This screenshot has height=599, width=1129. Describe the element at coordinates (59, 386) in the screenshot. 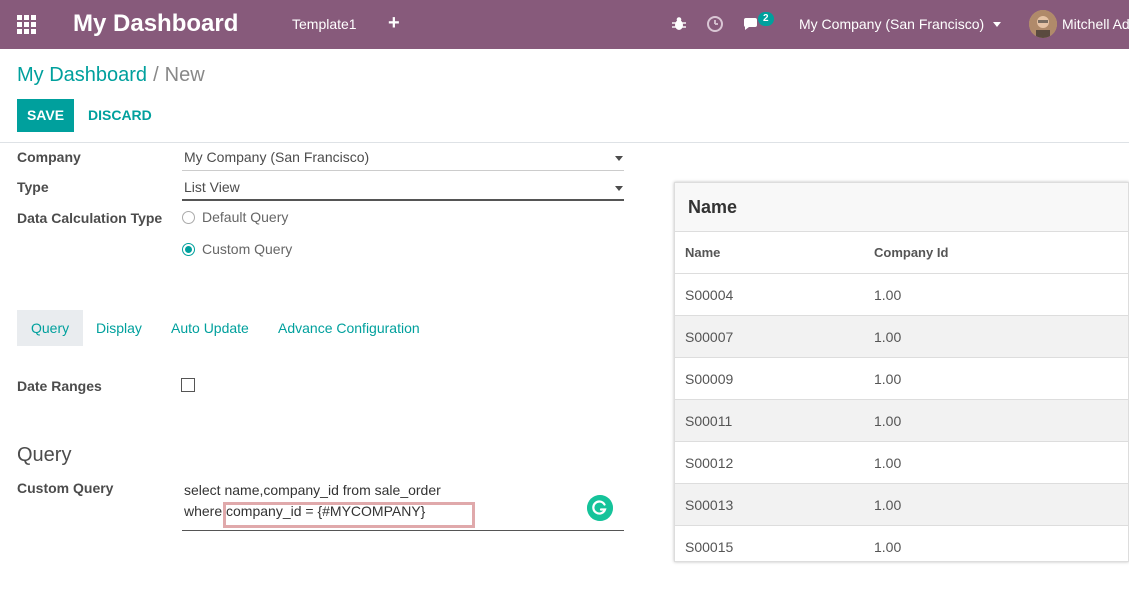

I see `date-ranges-label: Date Ranges` at that location.